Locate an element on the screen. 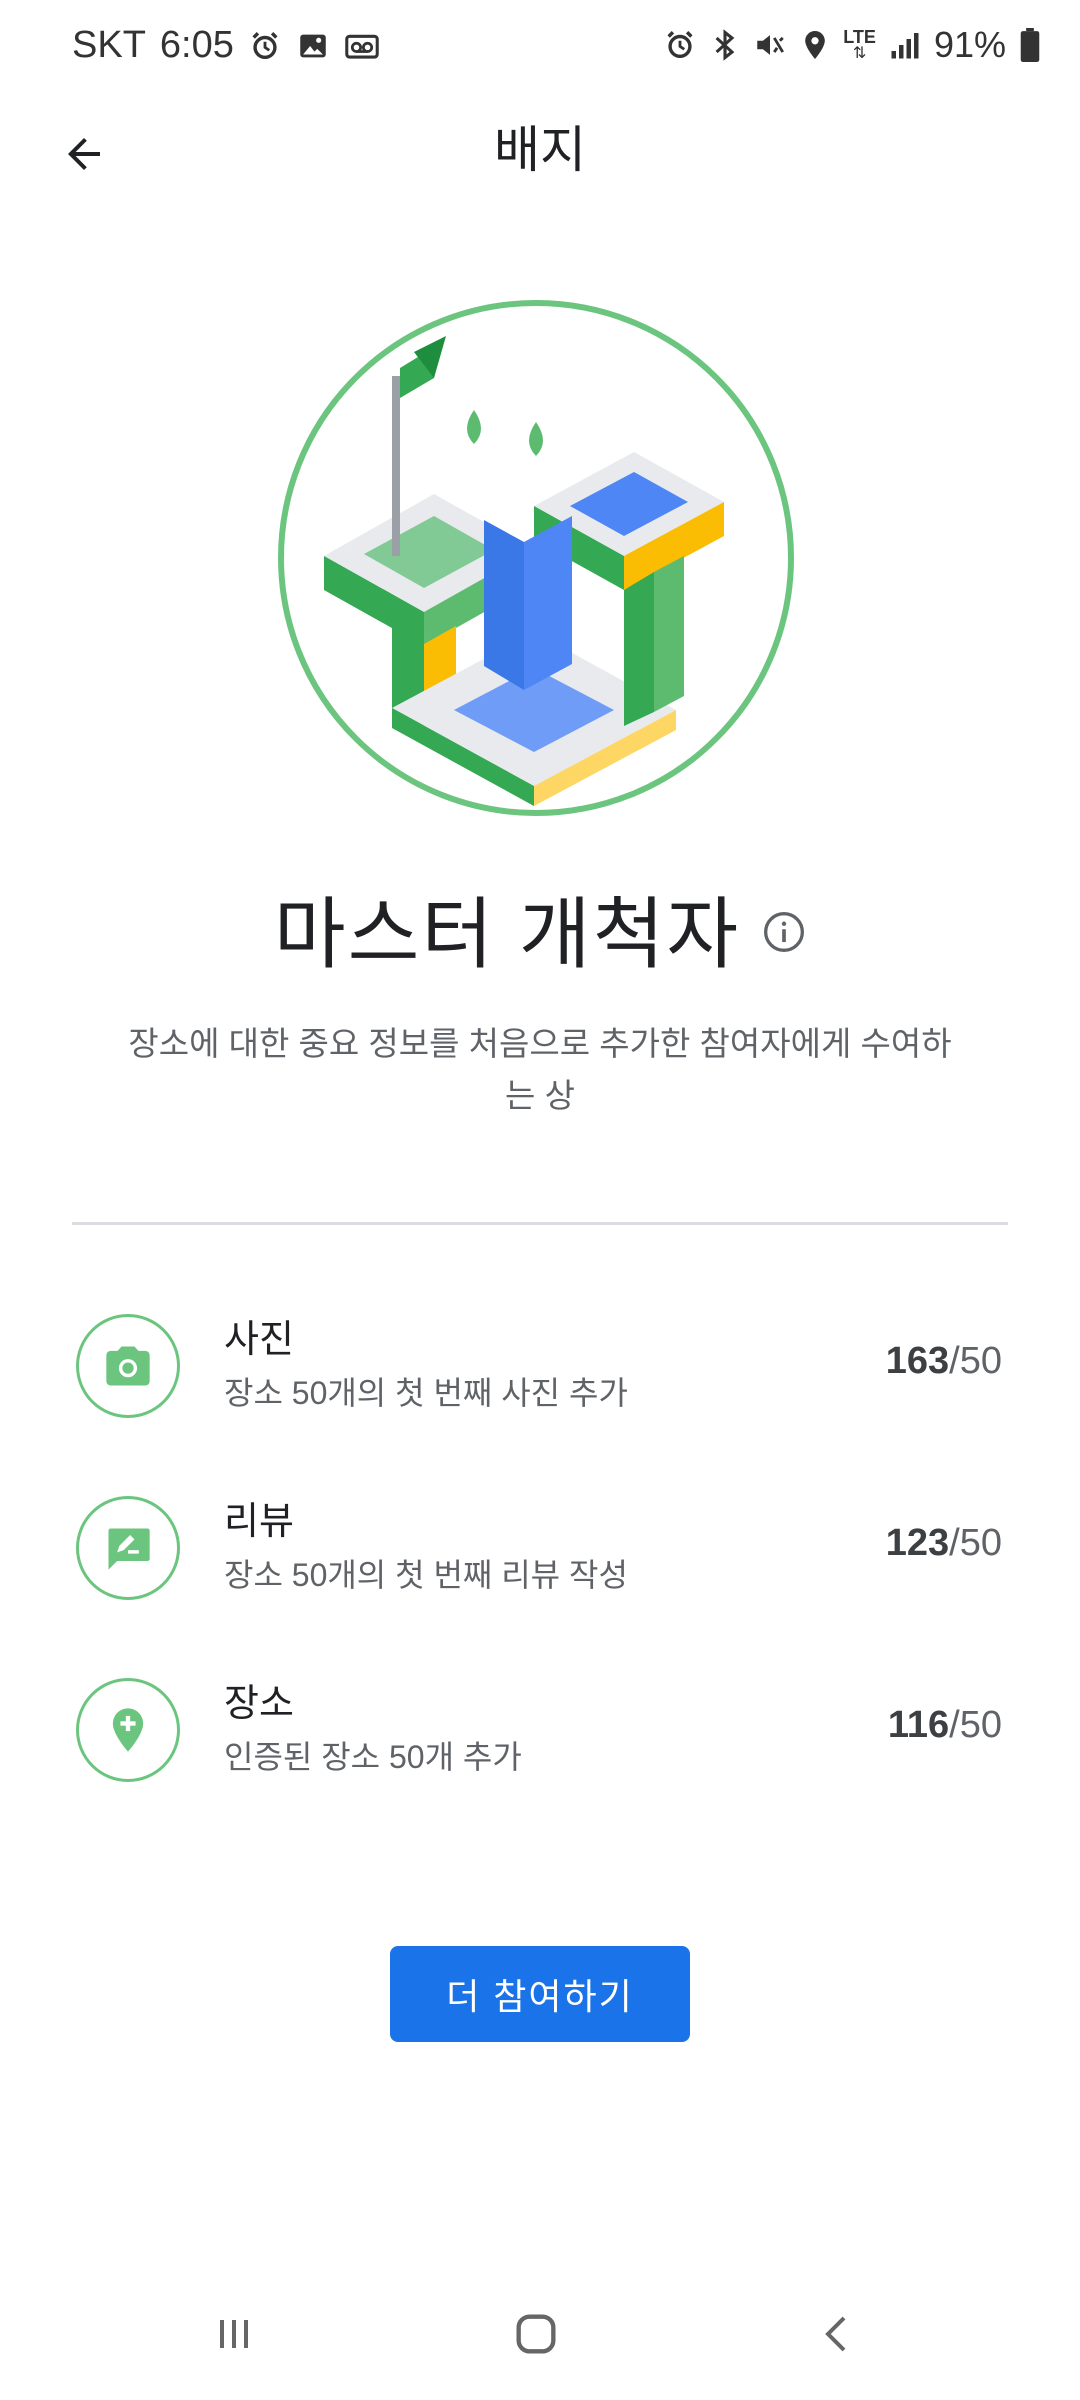  badge-artwork is located at coordinates (524, 571).